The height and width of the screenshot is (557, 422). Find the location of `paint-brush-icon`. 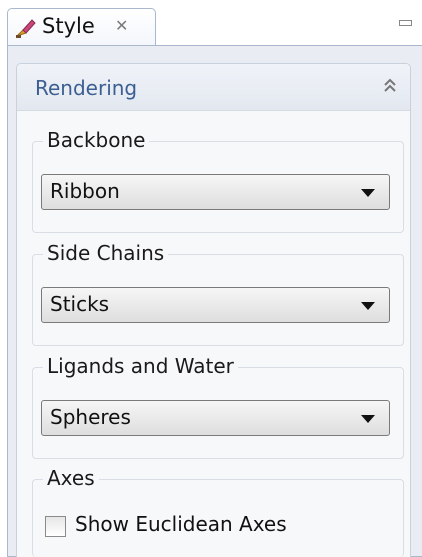

paint-brush-icon is located at coordinates (26, 28).